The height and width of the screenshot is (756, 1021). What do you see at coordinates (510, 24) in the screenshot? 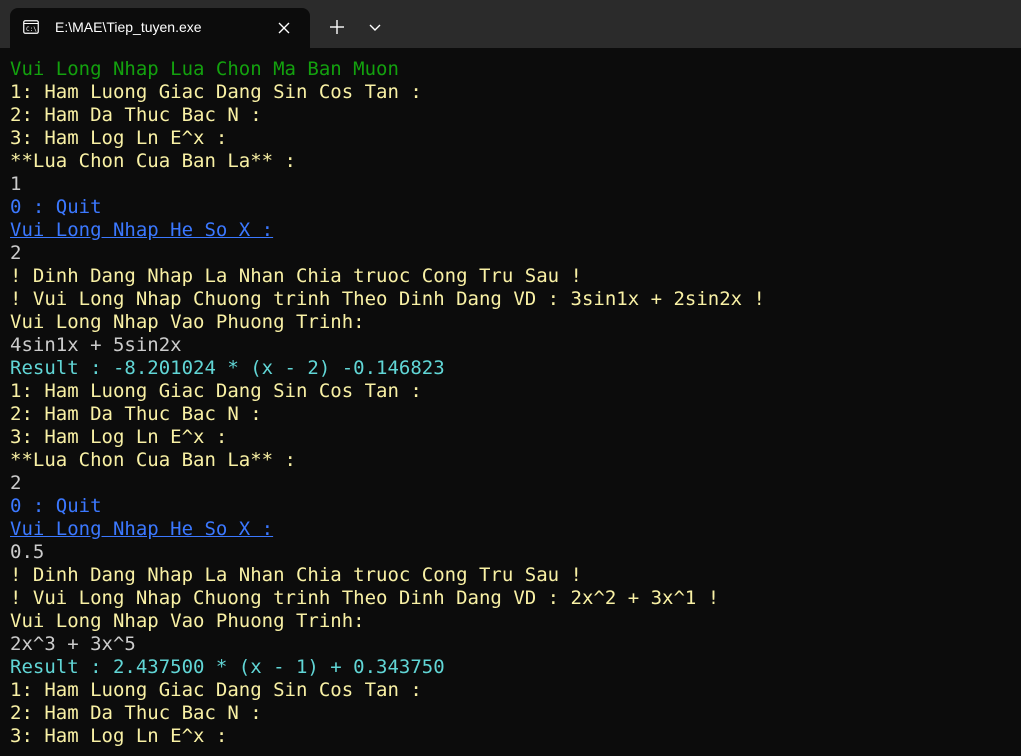
I see `title-bar: C:\ E:\MAE\Tiep_tuyen.exe` at bounding box center [510, 24].